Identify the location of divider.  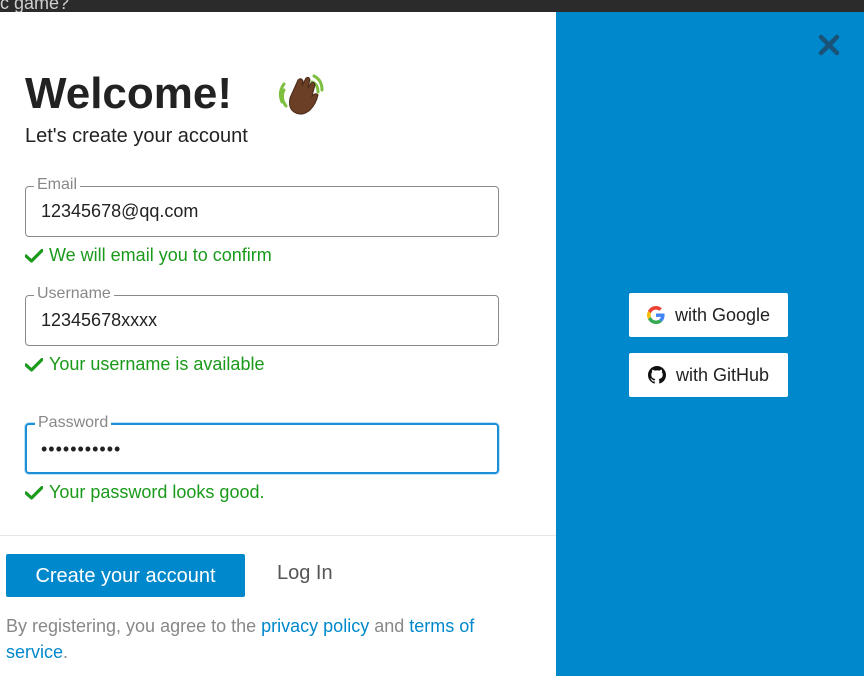
(278, 535).